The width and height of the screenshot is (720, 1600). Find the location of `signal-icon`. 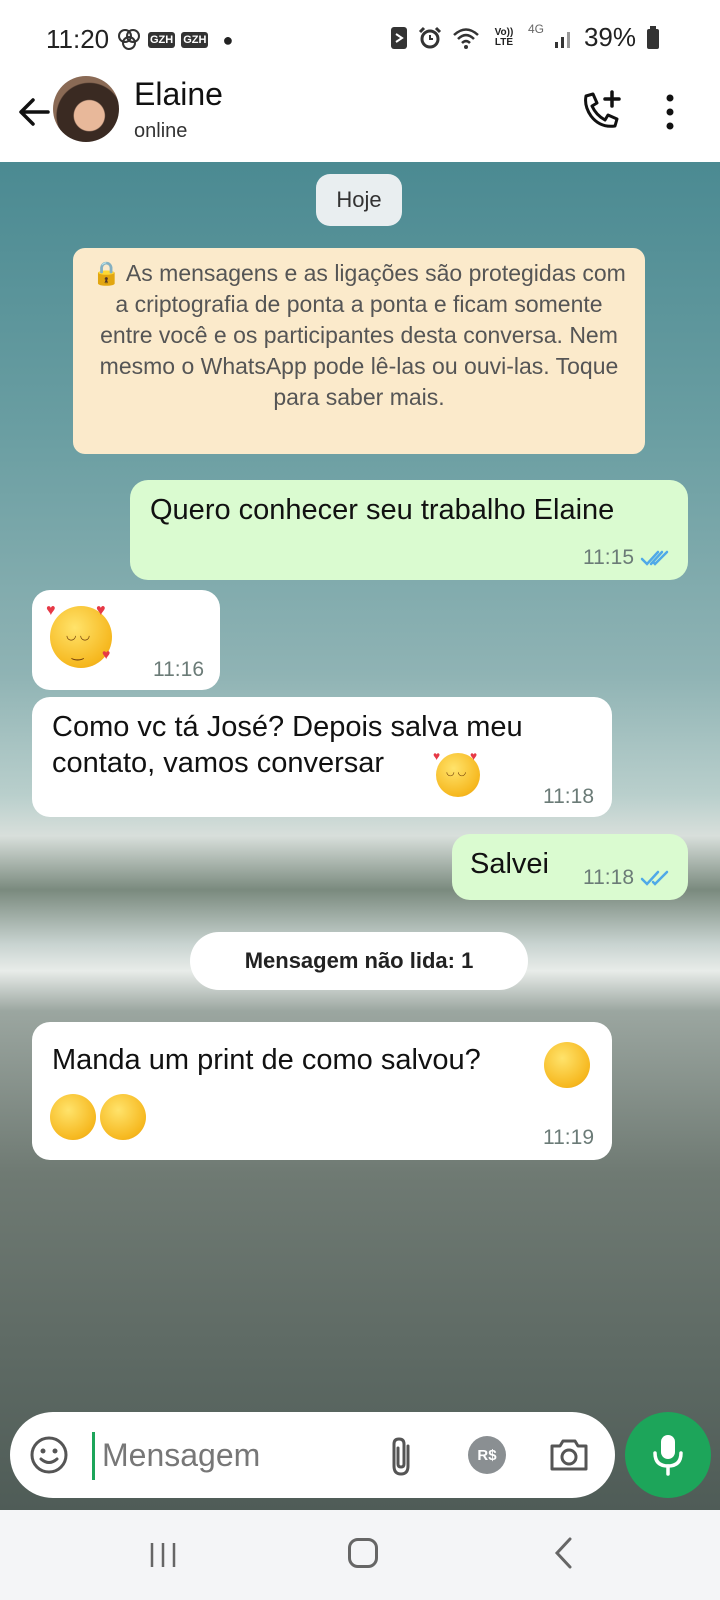

signal-icon is located at coordinates (562, 39).